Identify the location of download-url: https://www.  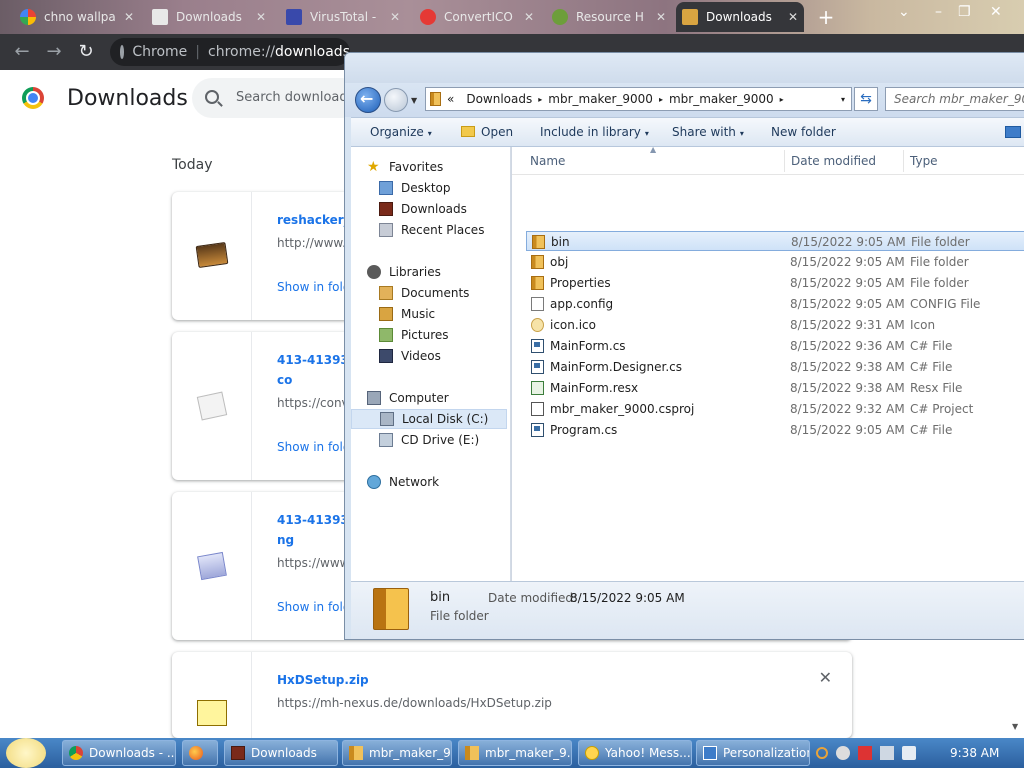
(313, 563).